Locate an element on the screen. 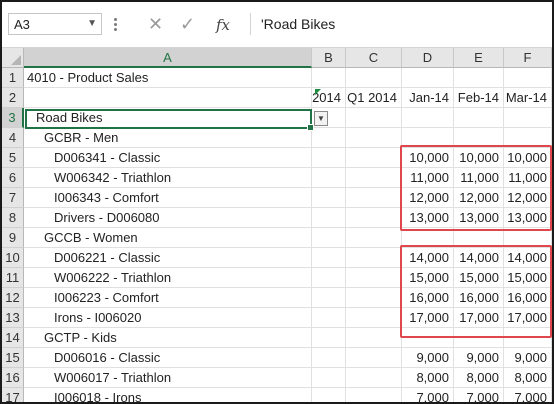 This screenshot has width=554, height=404. cell-a9: GCCB - Women is located at coordinates (168, 238).